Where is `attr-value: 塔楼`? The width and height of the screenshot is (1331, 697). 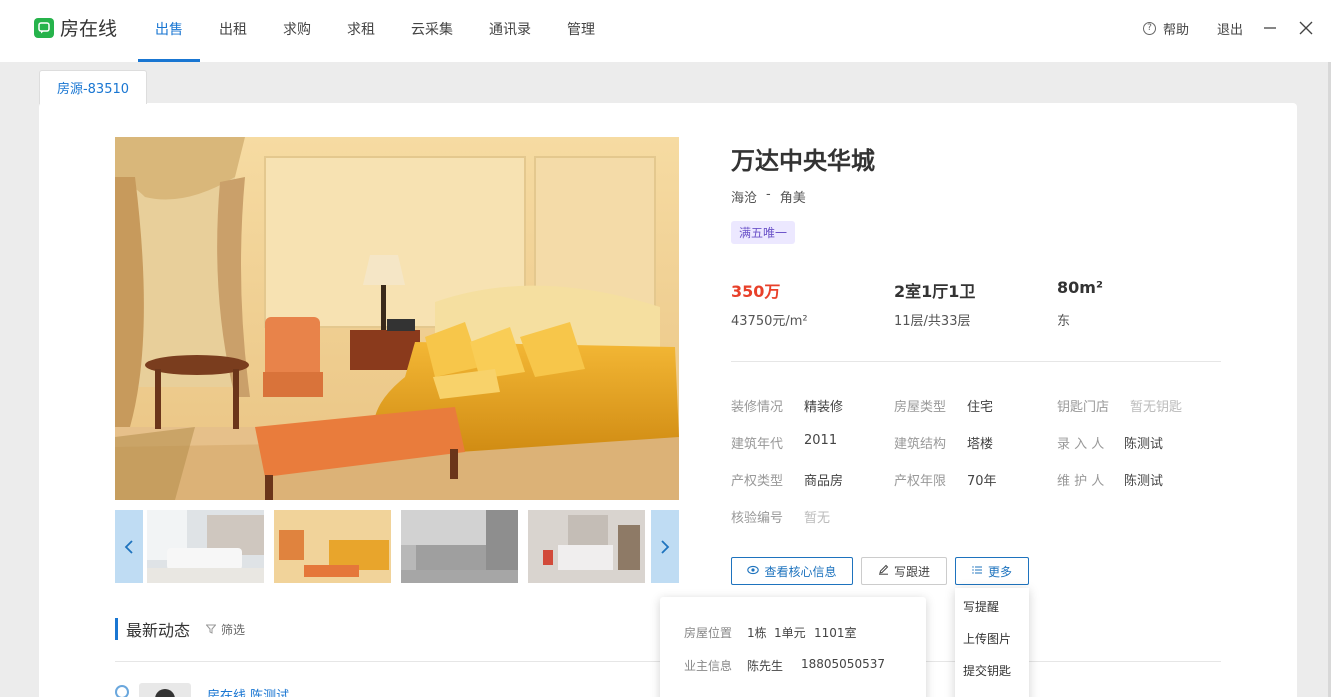
attr-value: 塔楼 is located at coordinates (980, 444).